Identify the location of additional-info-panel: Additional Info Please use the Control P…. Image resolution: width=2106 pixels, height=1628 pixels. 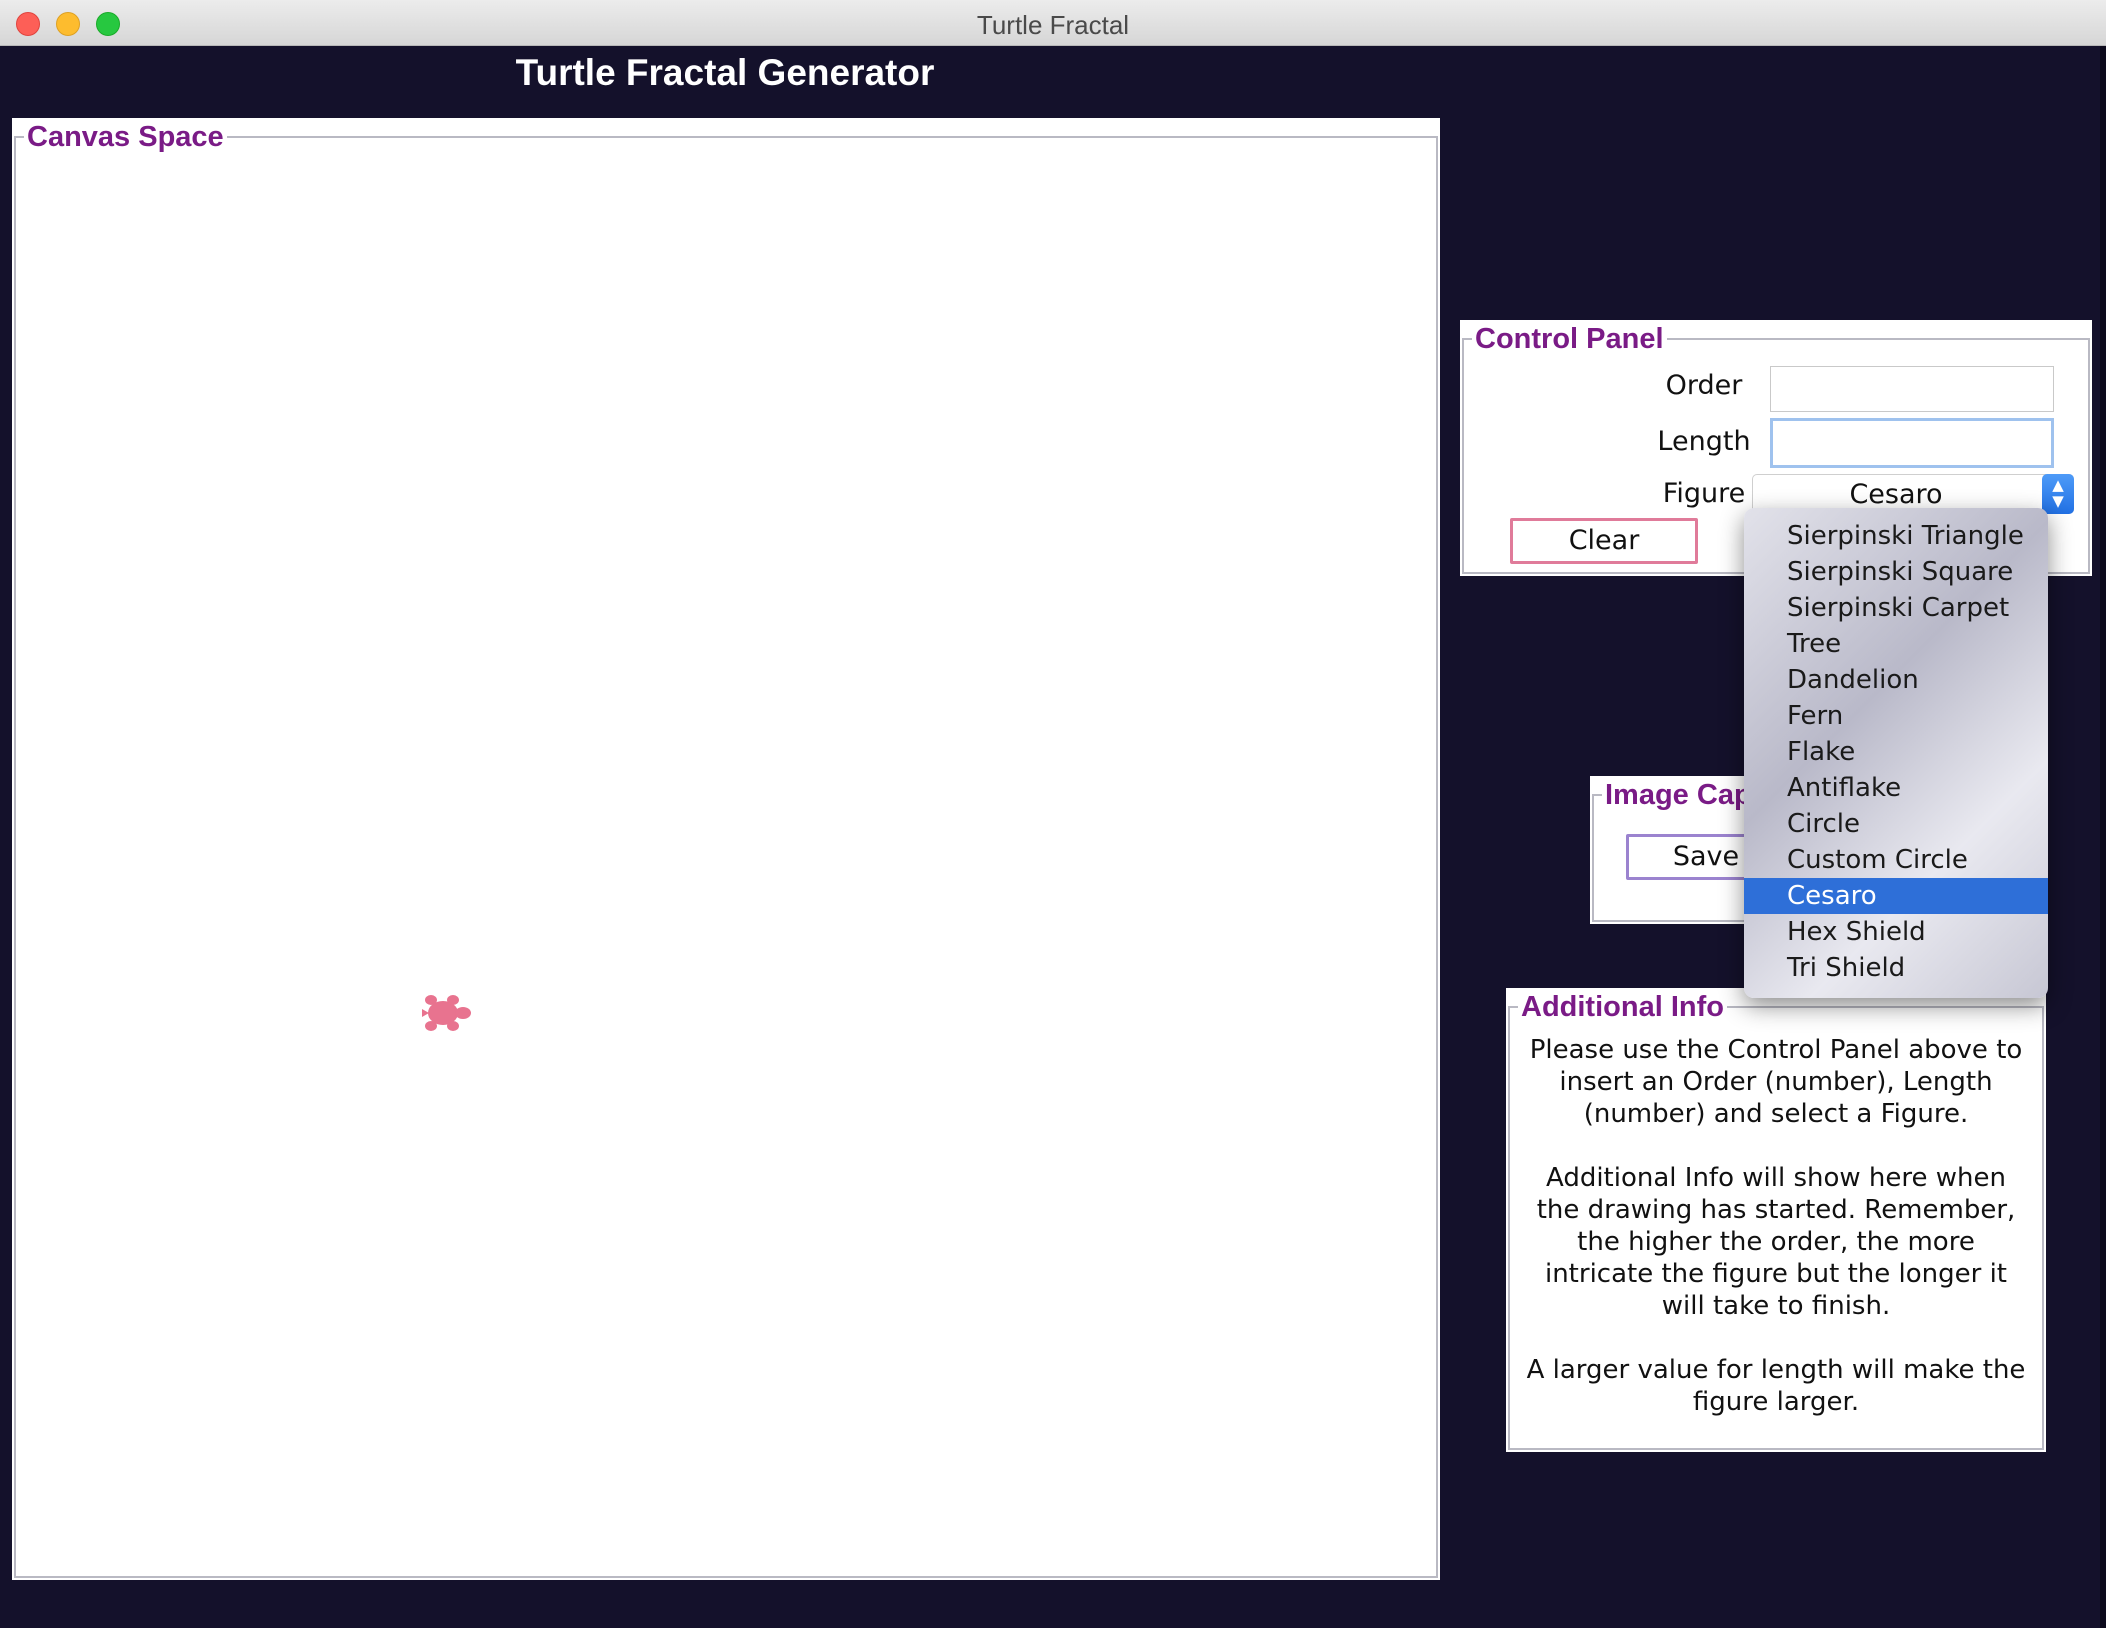
(1776, 1220).